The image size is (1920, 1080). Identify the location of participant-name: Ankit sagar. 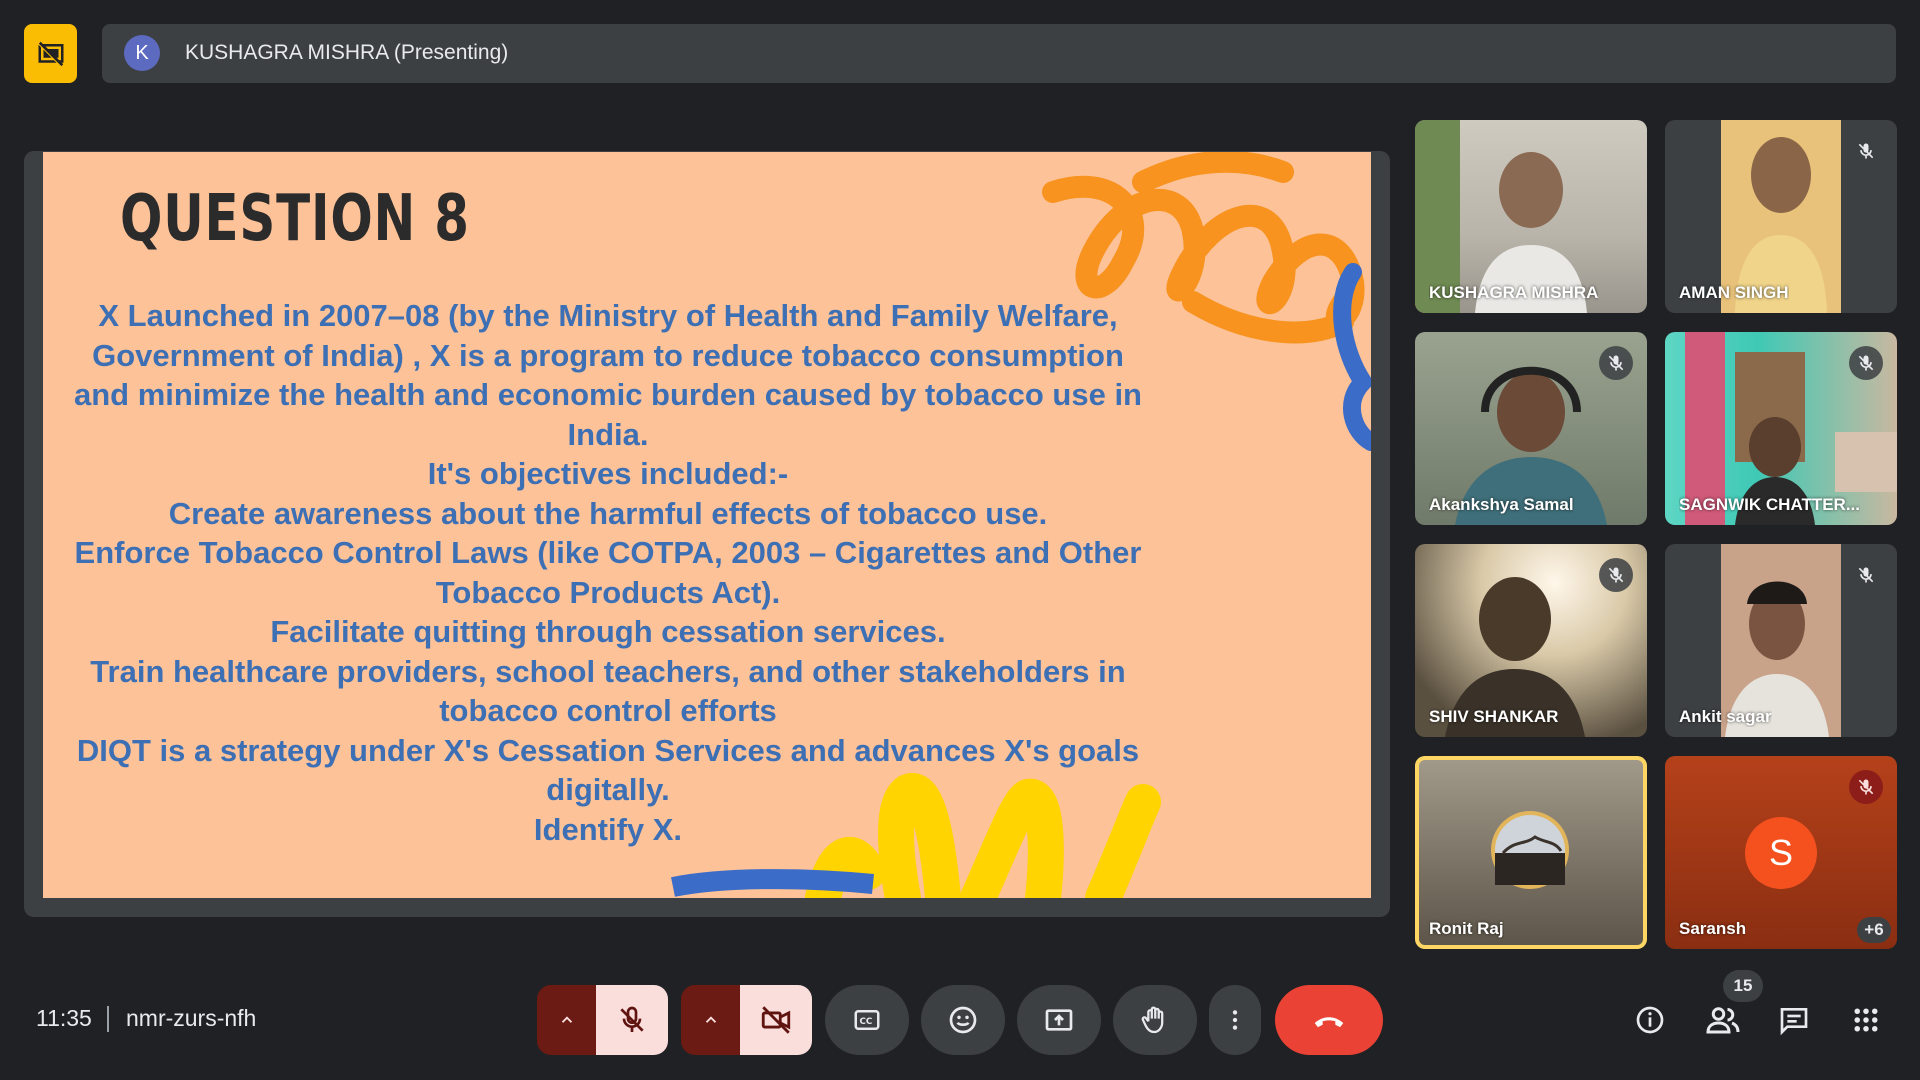
(1725, 716).